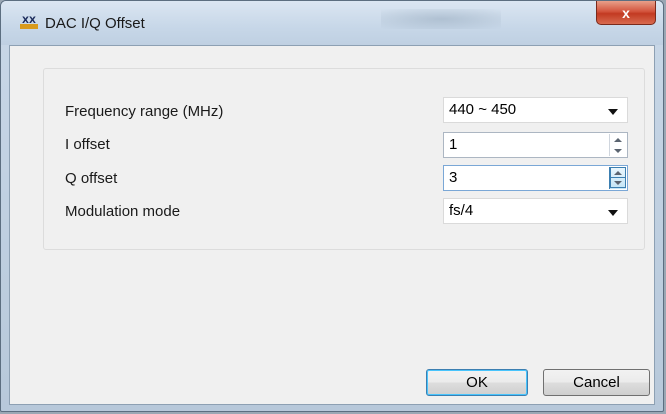  Describe the element at coordinates (477, 382) in the screenshot. I see `ok-button: OK` at that location.